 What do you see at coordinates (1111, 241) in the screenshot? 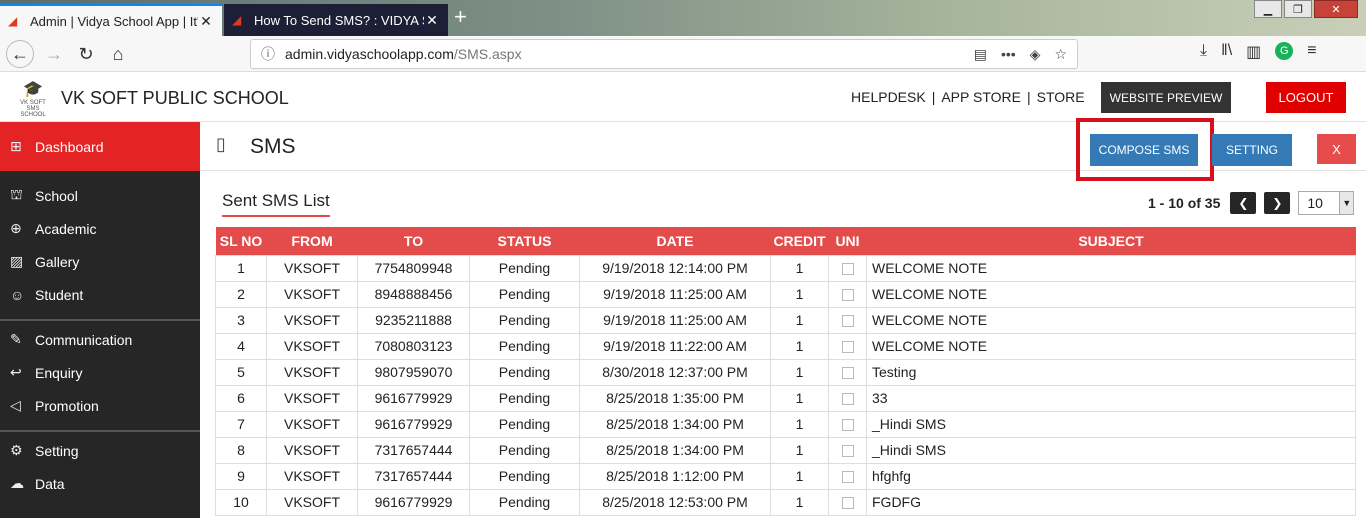
I see `column-header: SUBJECT` at bounding box center [1111, 241].